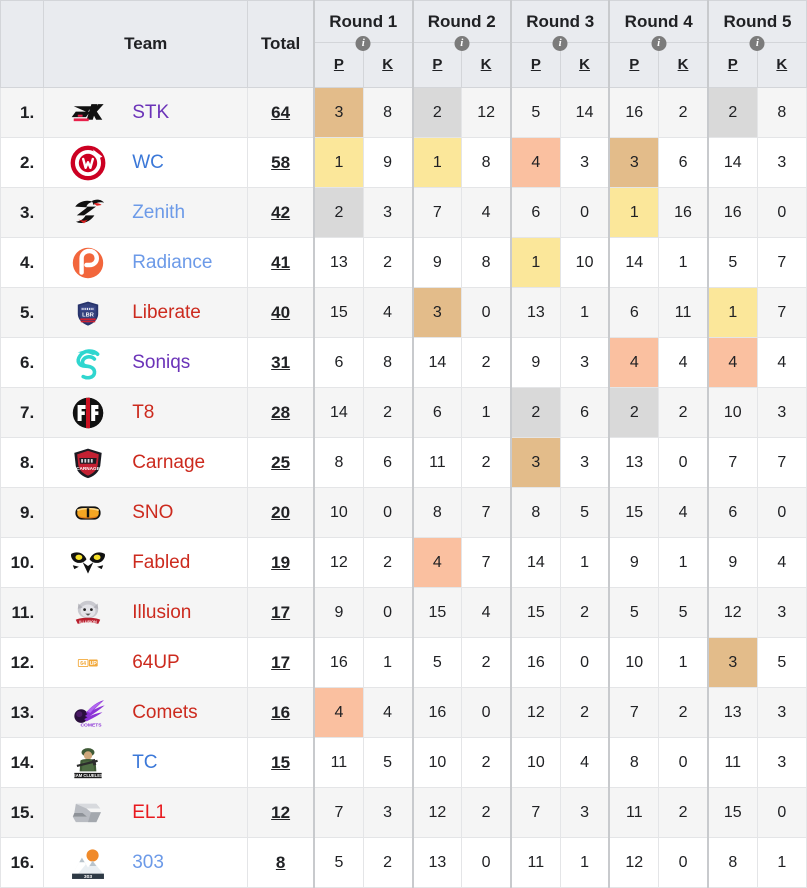 The height and width of the screenshot is (888, 807). I want to click on team-cell: Soniqs, so click(146, 362).